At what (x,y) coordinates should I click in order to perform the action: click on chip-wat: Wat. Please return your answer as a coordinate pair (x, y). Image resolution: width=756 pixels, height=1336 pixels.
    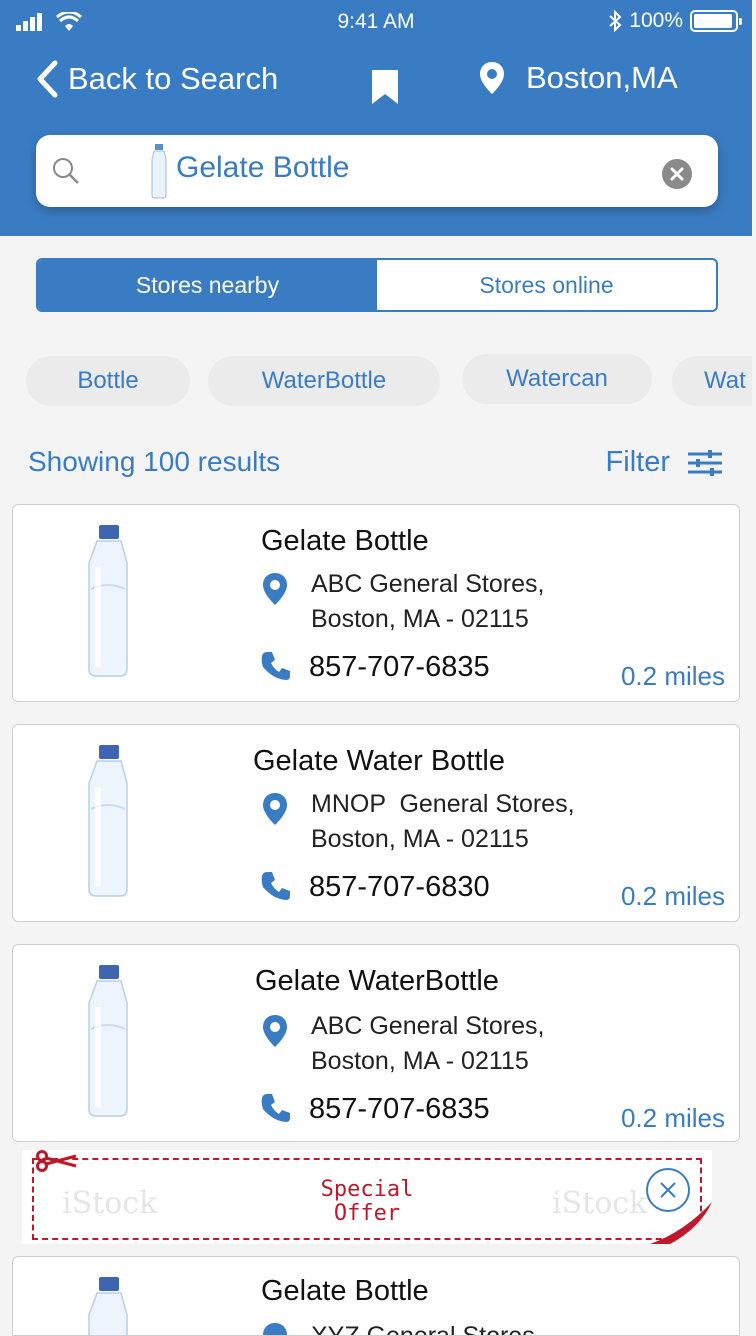
    Looking at the image, I should click on (712, 381).